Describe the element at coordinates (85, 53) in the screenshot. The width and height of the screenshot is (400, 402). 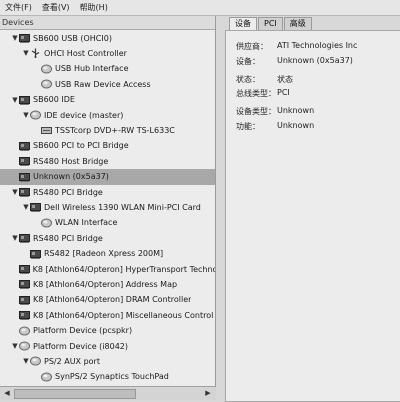
I see `tree-row-label: OHCI Host Controller` at that location.